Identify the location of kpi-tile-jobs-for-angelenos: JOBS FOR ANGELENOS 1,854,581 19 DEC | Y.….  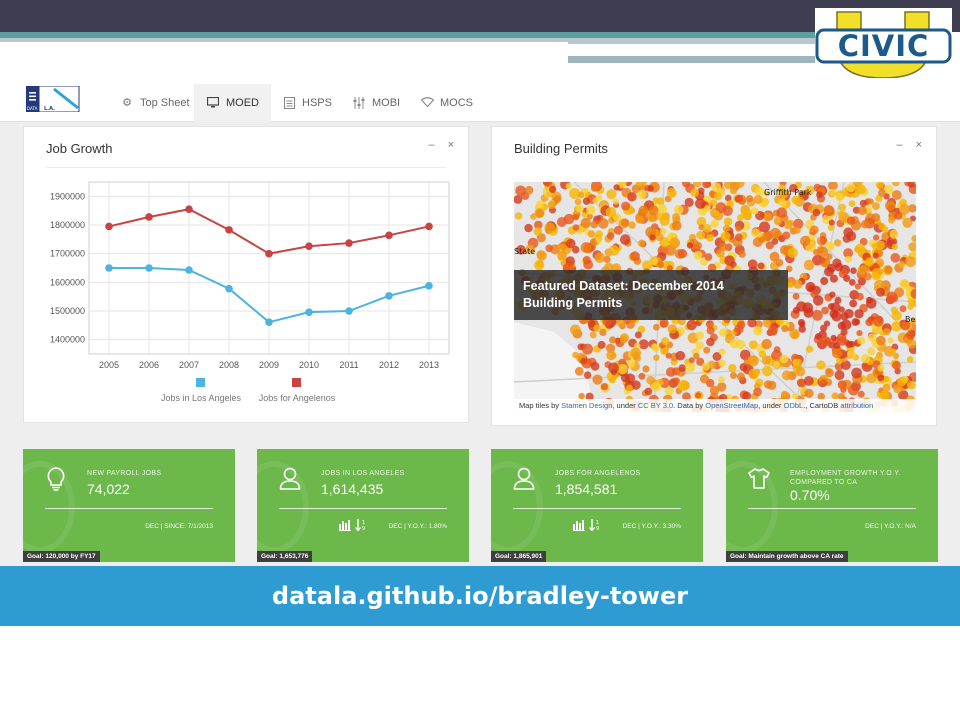
(597, 505).